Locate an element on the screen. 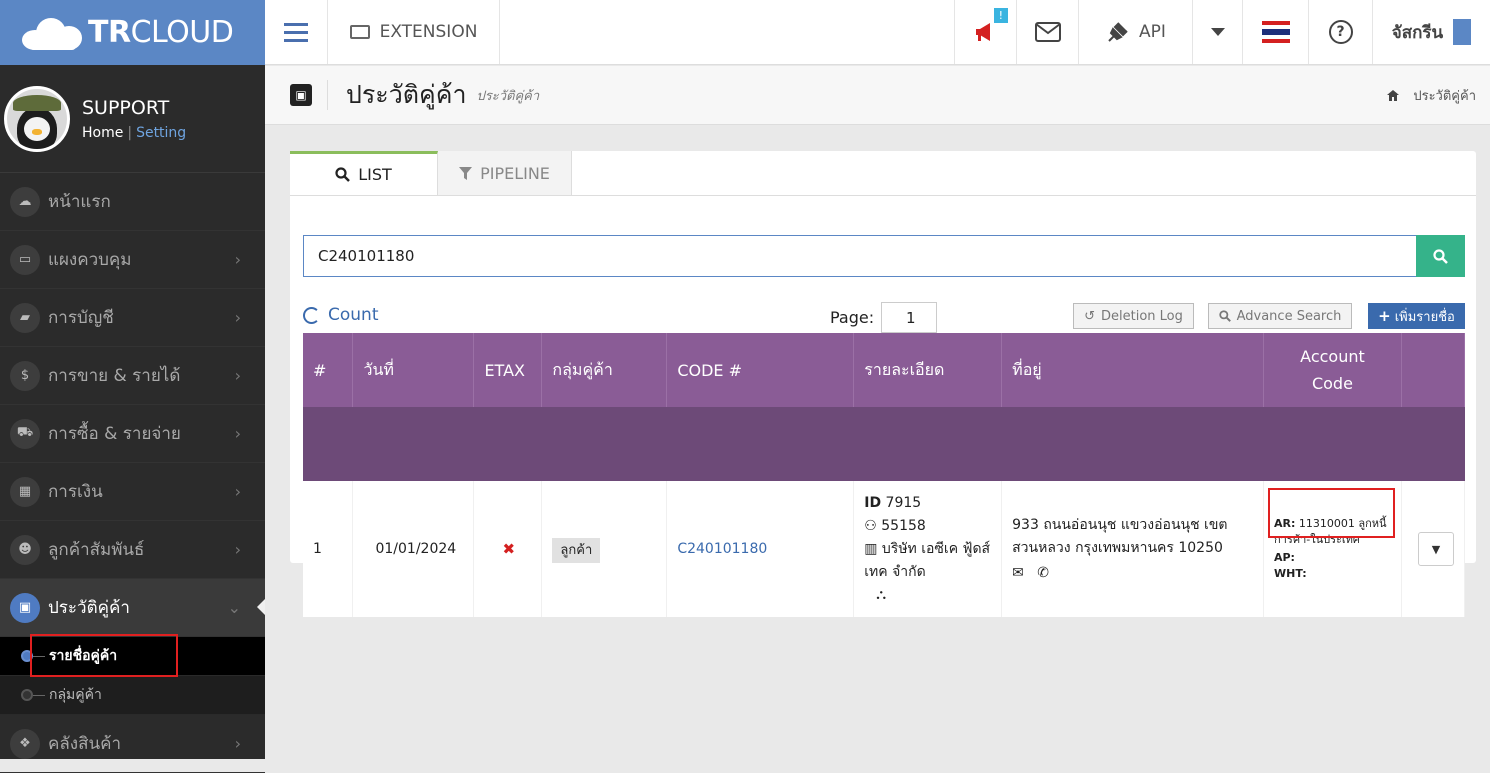  profile: SUPPORT Home | Setting is located at coordinates (132, 119).